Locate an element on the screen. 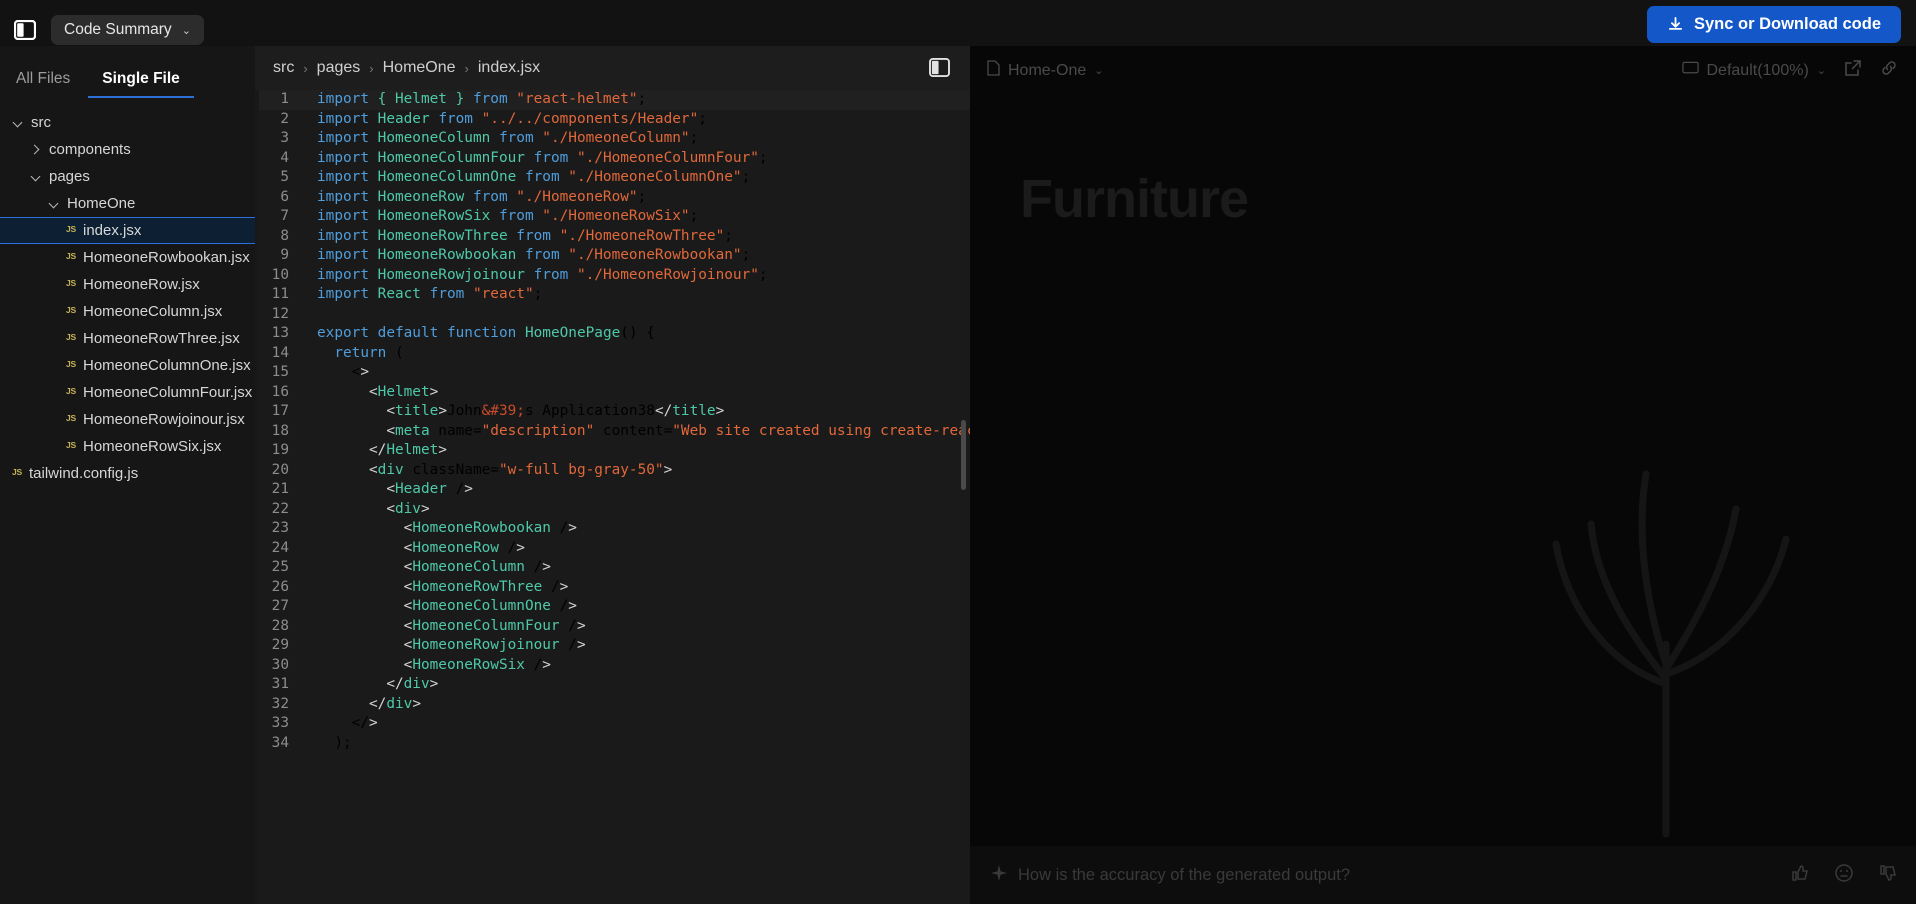 Image resolution: width=1916 pixels, height=904 pixels. tree-item-index-jsx: JS index.jsx is located at coordinates (127, 230).